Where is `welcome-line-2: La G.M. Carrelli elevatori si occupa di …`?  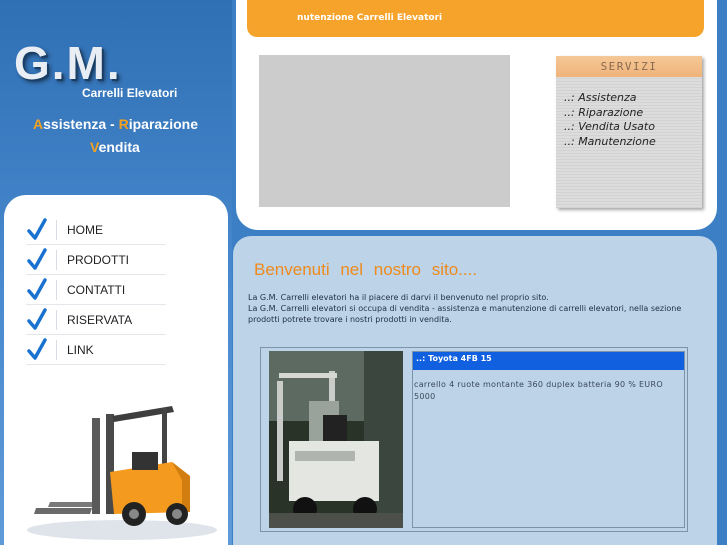
welcome-line-2: La G.M. Carrelli elevatori si occupa di … is located at coordinates (465, 314).